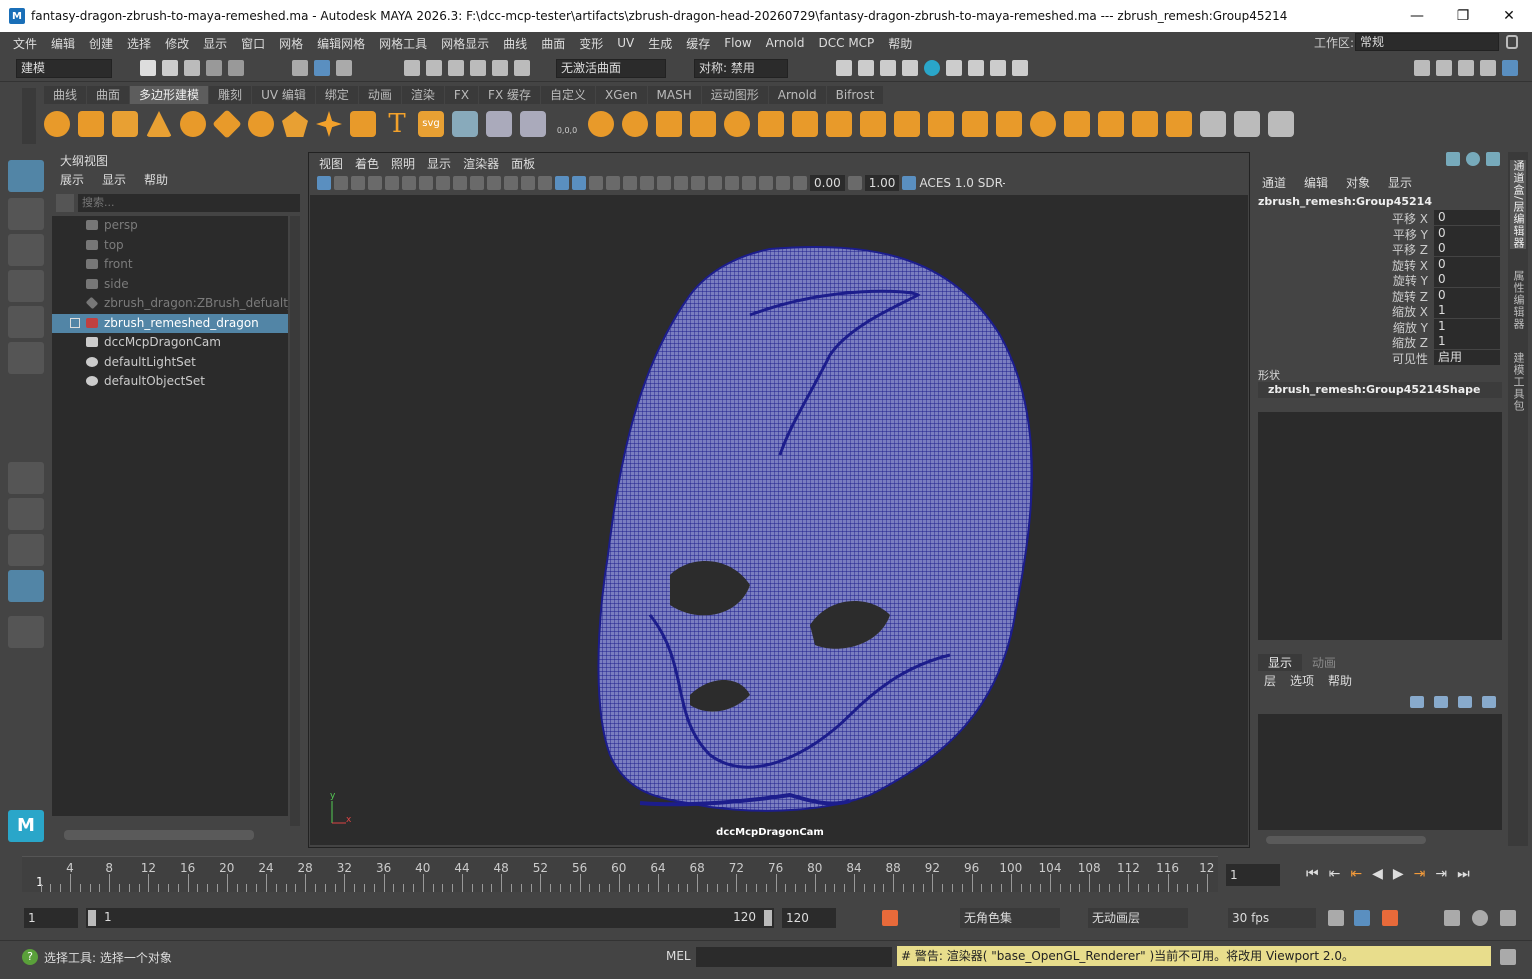 The height and width of the screenshot is (979, 1532). What do you see at coordinates (227, 124) in the screenshot?
I see `poly-plane-icon` at bounding box center [227, 124].